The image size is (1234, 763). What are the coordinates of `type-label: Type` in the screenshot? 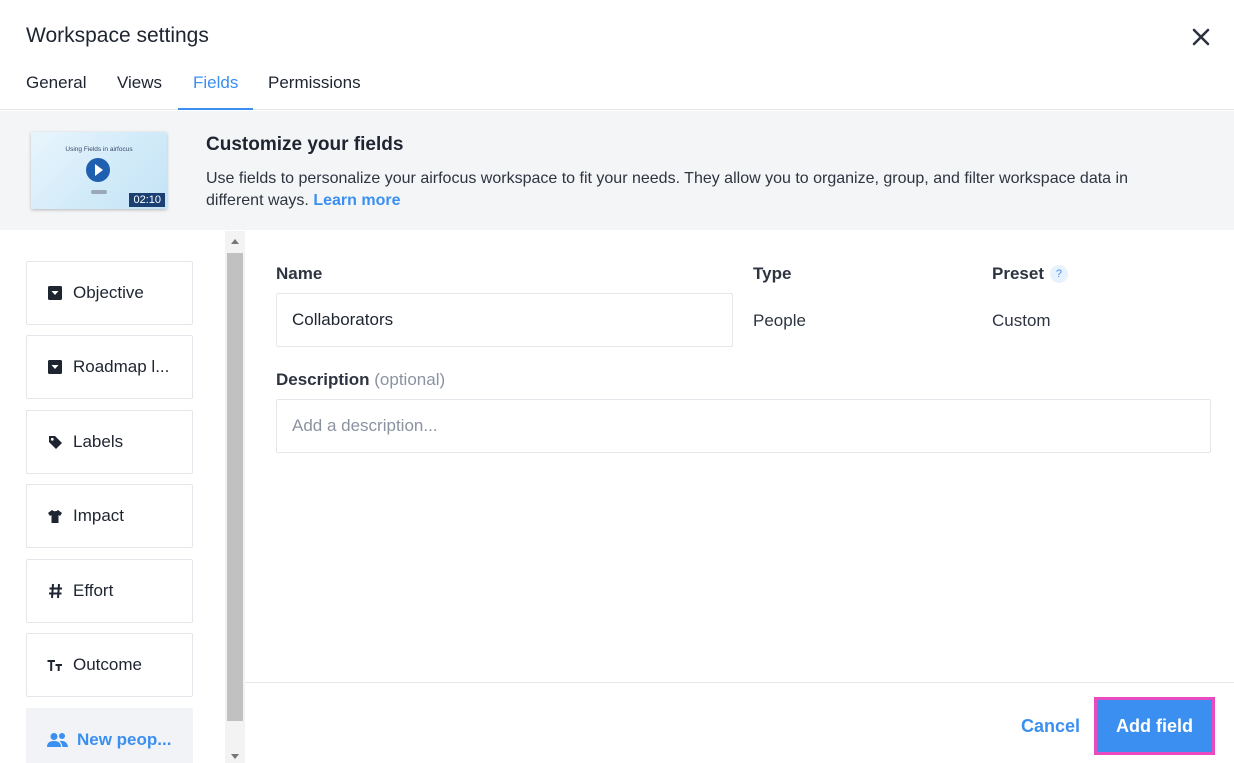 It's located at (772, 273).